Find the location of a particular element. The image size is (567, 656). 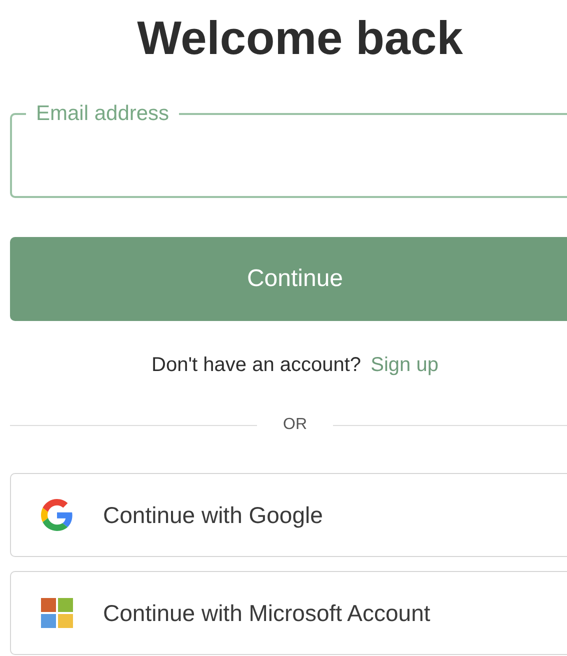

or-divider-label: OR is located at coordinates (295, 425).